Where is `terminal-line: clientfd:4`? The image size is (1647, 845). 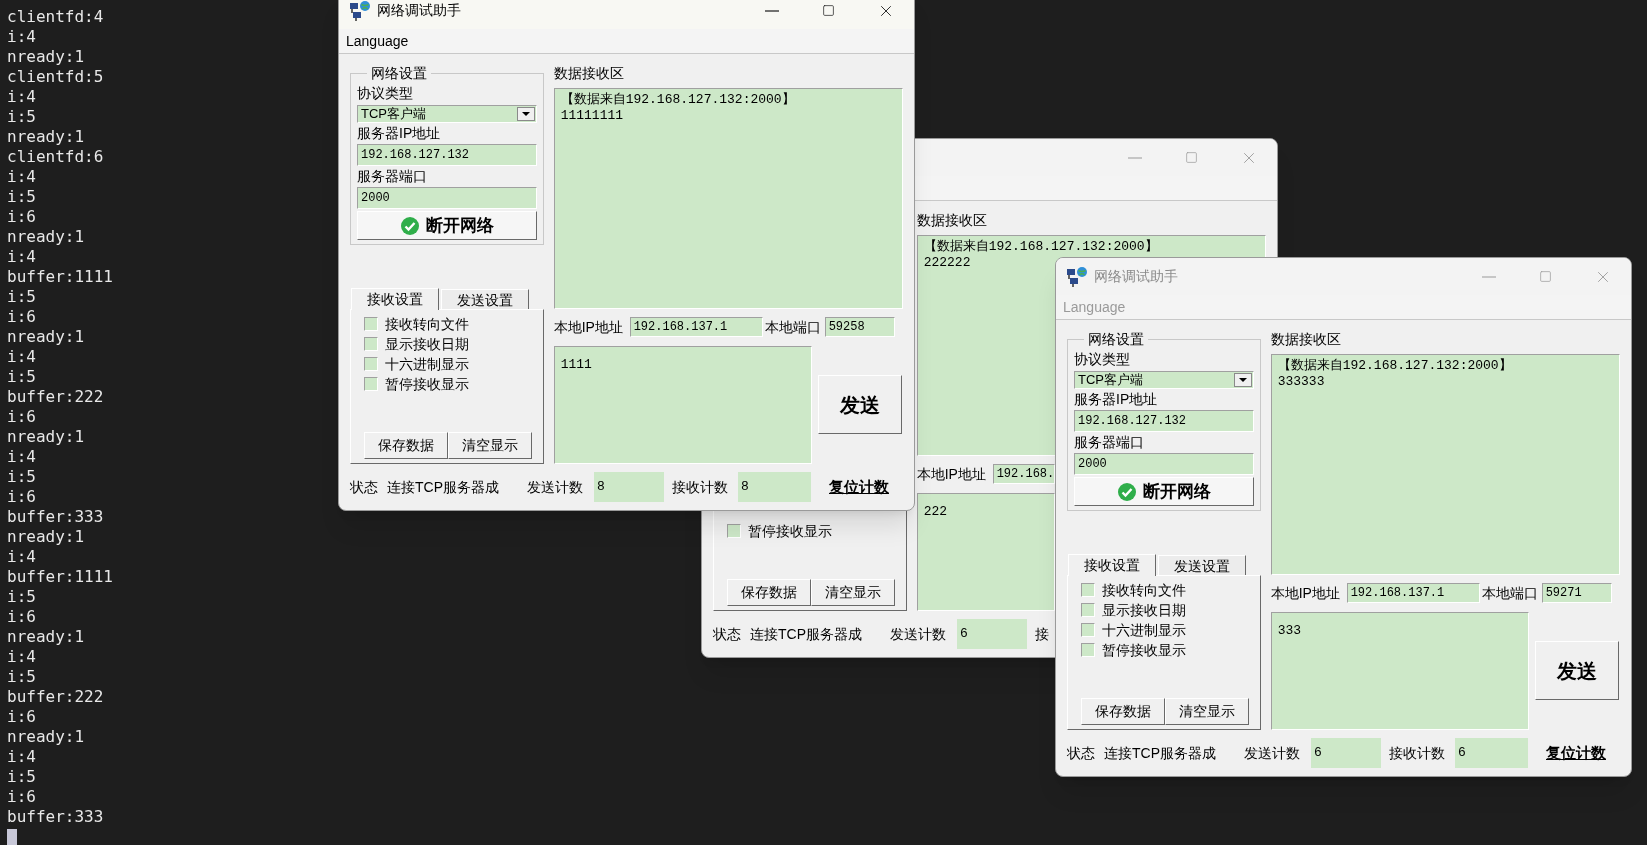
terminal-line: clientfd:4 is located at coordinates (55, 17).